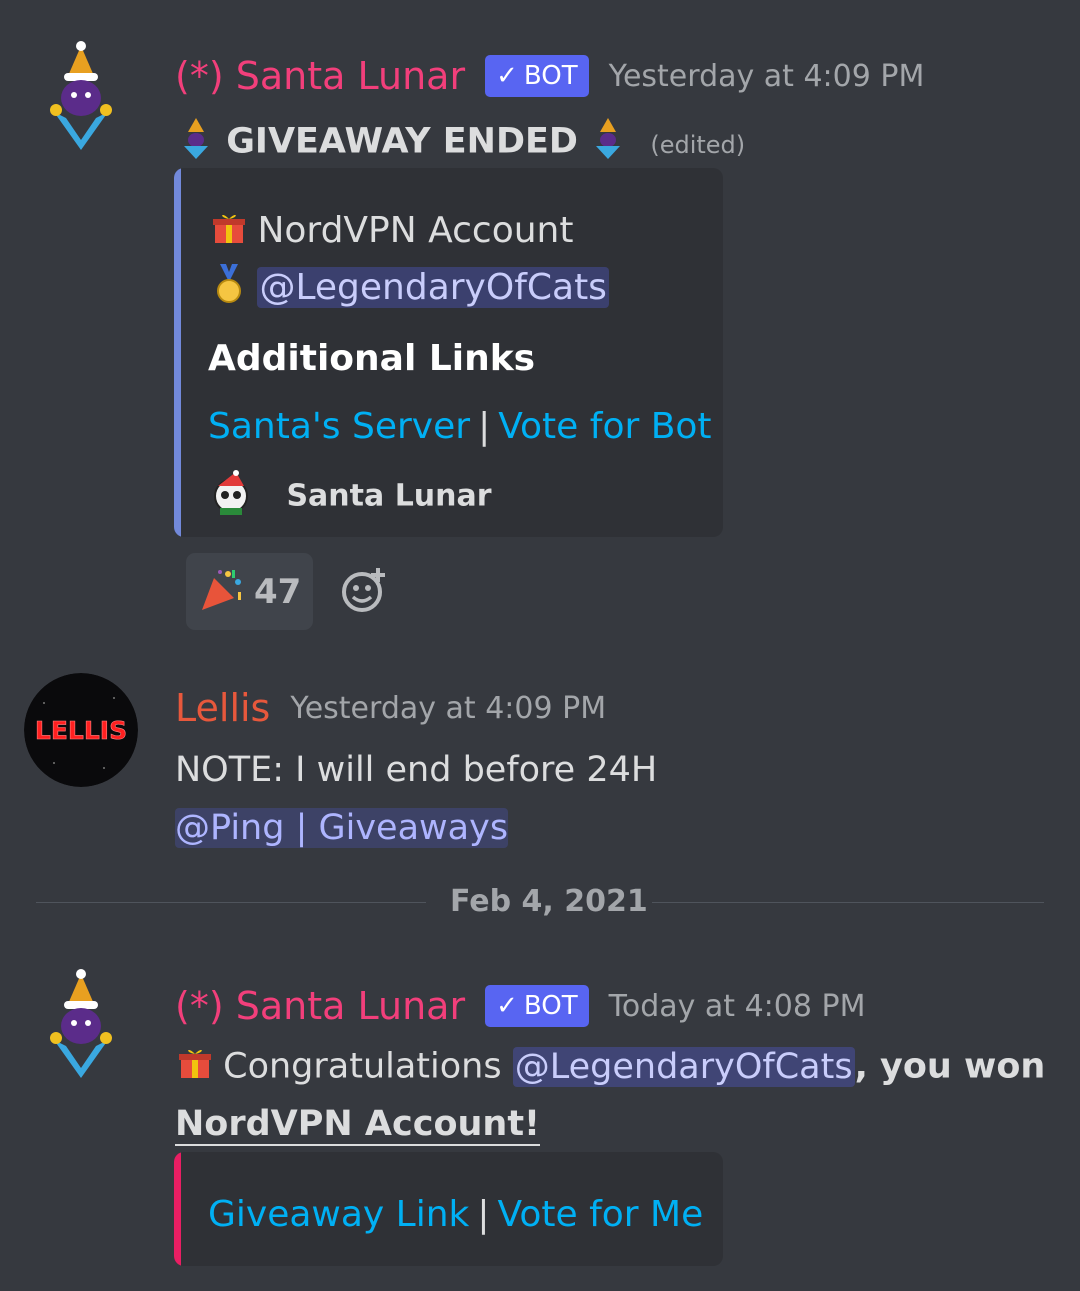 The height and width of the screenshot is (1291, 1080). I want to click on message-content: GIVEAWAY ENDED (edited), so click(461, 142).